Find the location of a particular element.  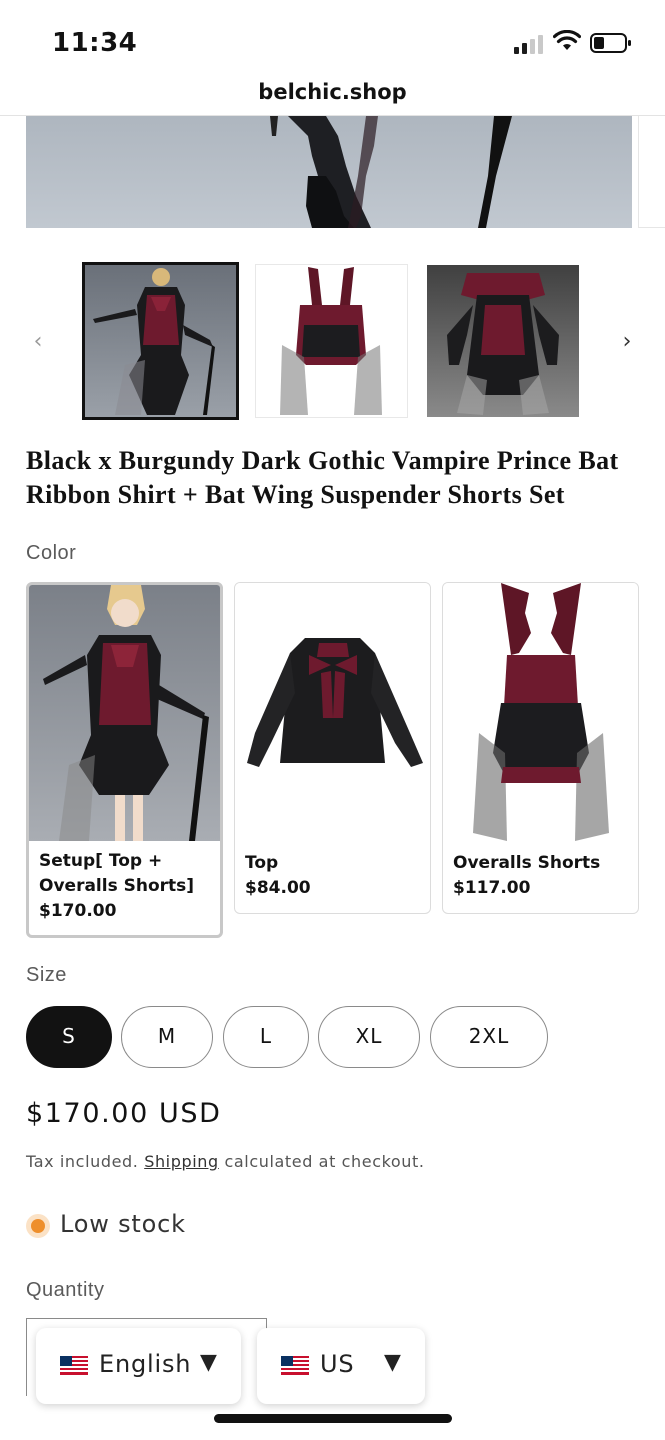

product-main-image is located at coordinates (329, 172).